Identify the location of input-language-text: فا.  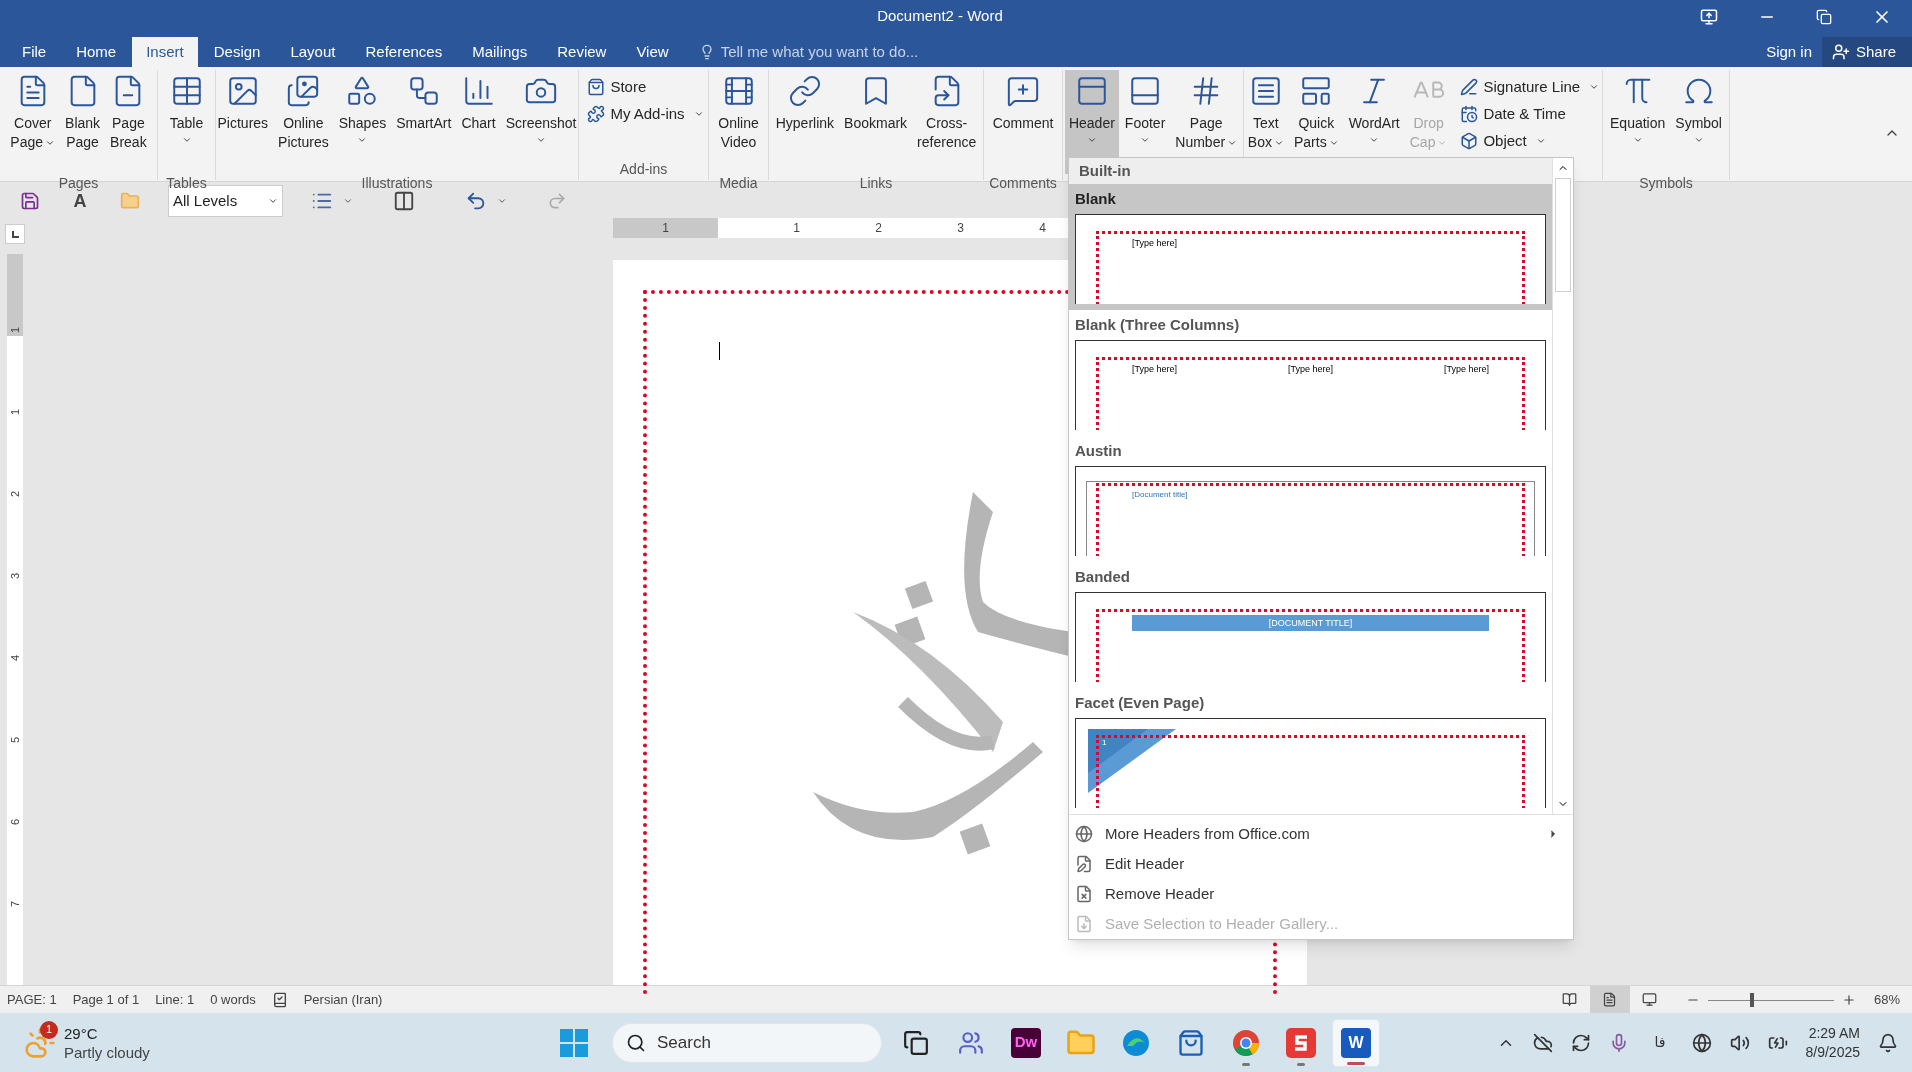
(1660, 1042).